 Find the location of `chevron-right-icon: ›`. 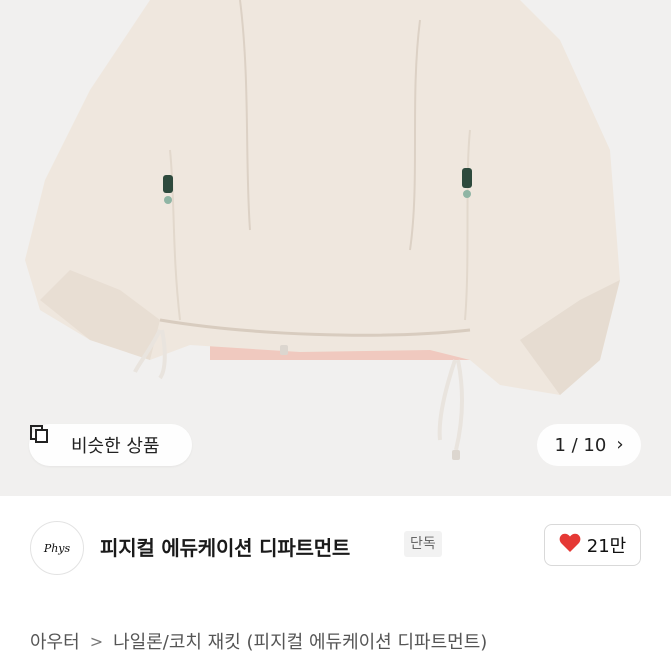

chevron-right-icon: › is located at coordinates (620, 444).